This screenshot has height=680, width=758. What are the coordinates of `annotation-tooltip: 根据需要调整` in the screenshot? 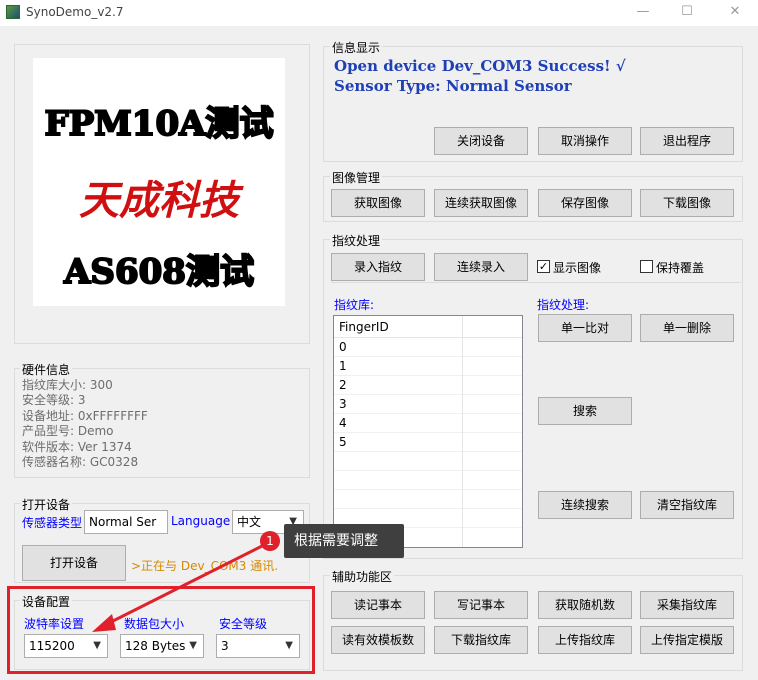 It's located at (344, 541).